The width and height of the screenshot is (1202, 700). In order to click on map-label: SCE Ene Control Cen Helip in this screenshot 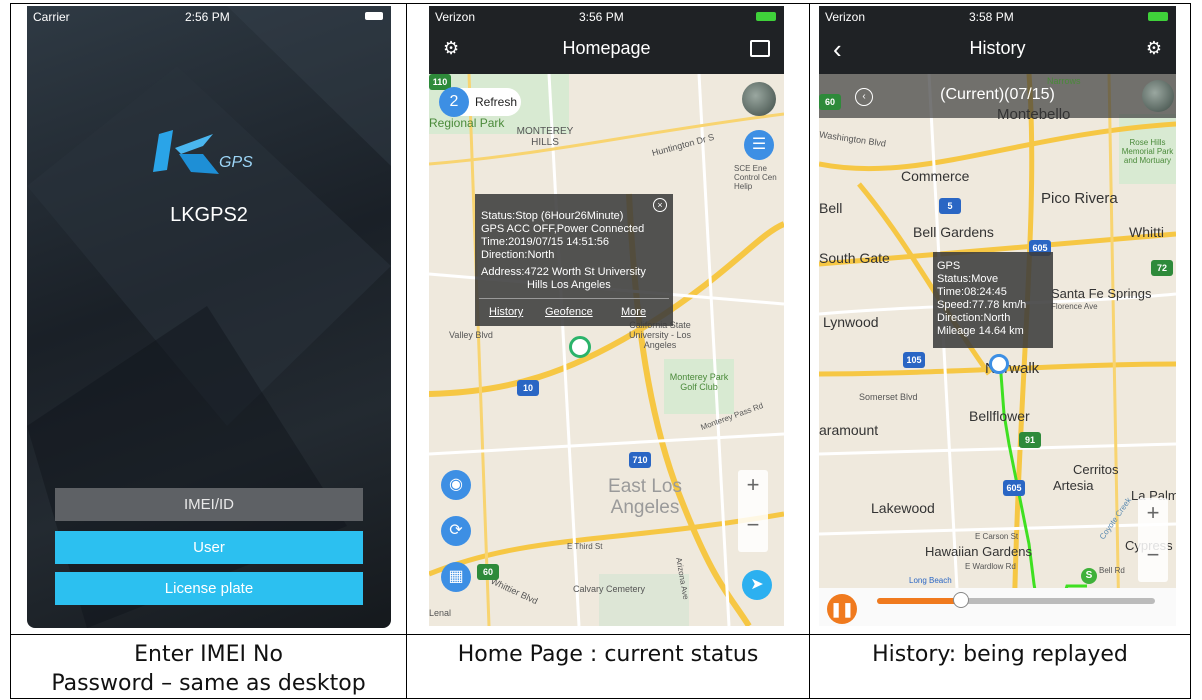, I will do `click(755, 177)`.